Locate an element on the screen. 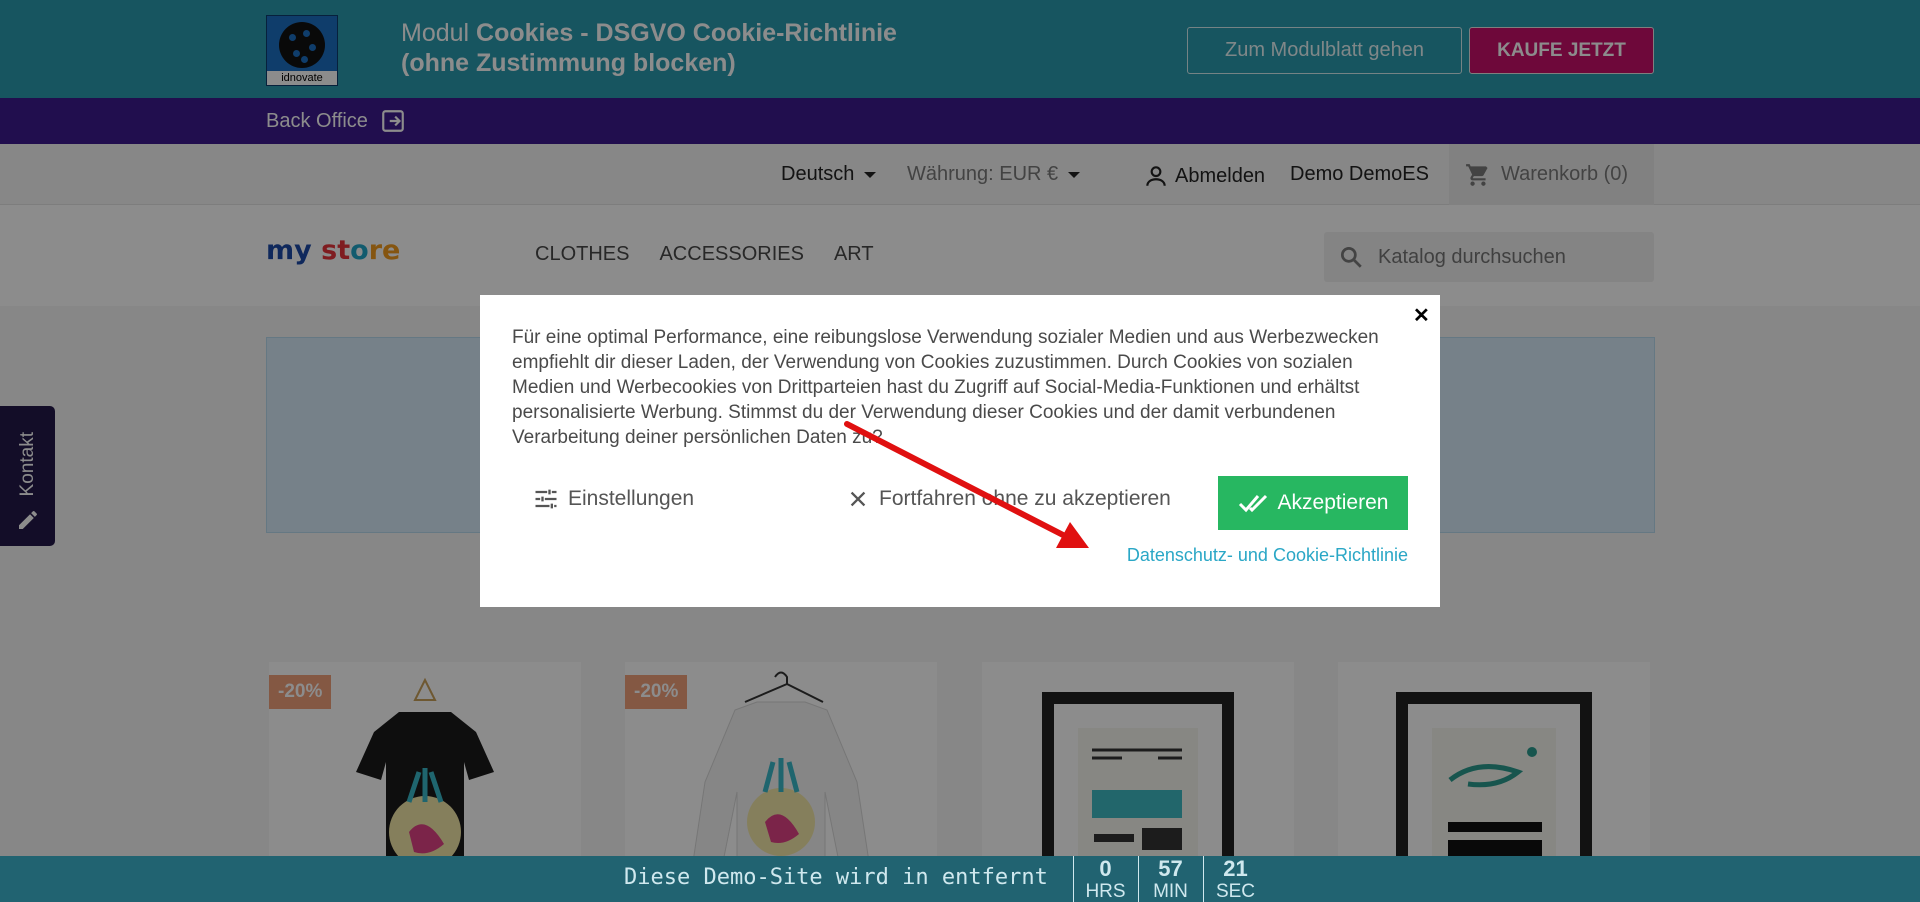  countdown-hours: 0 HRS is located at coordinates (1105, 879).